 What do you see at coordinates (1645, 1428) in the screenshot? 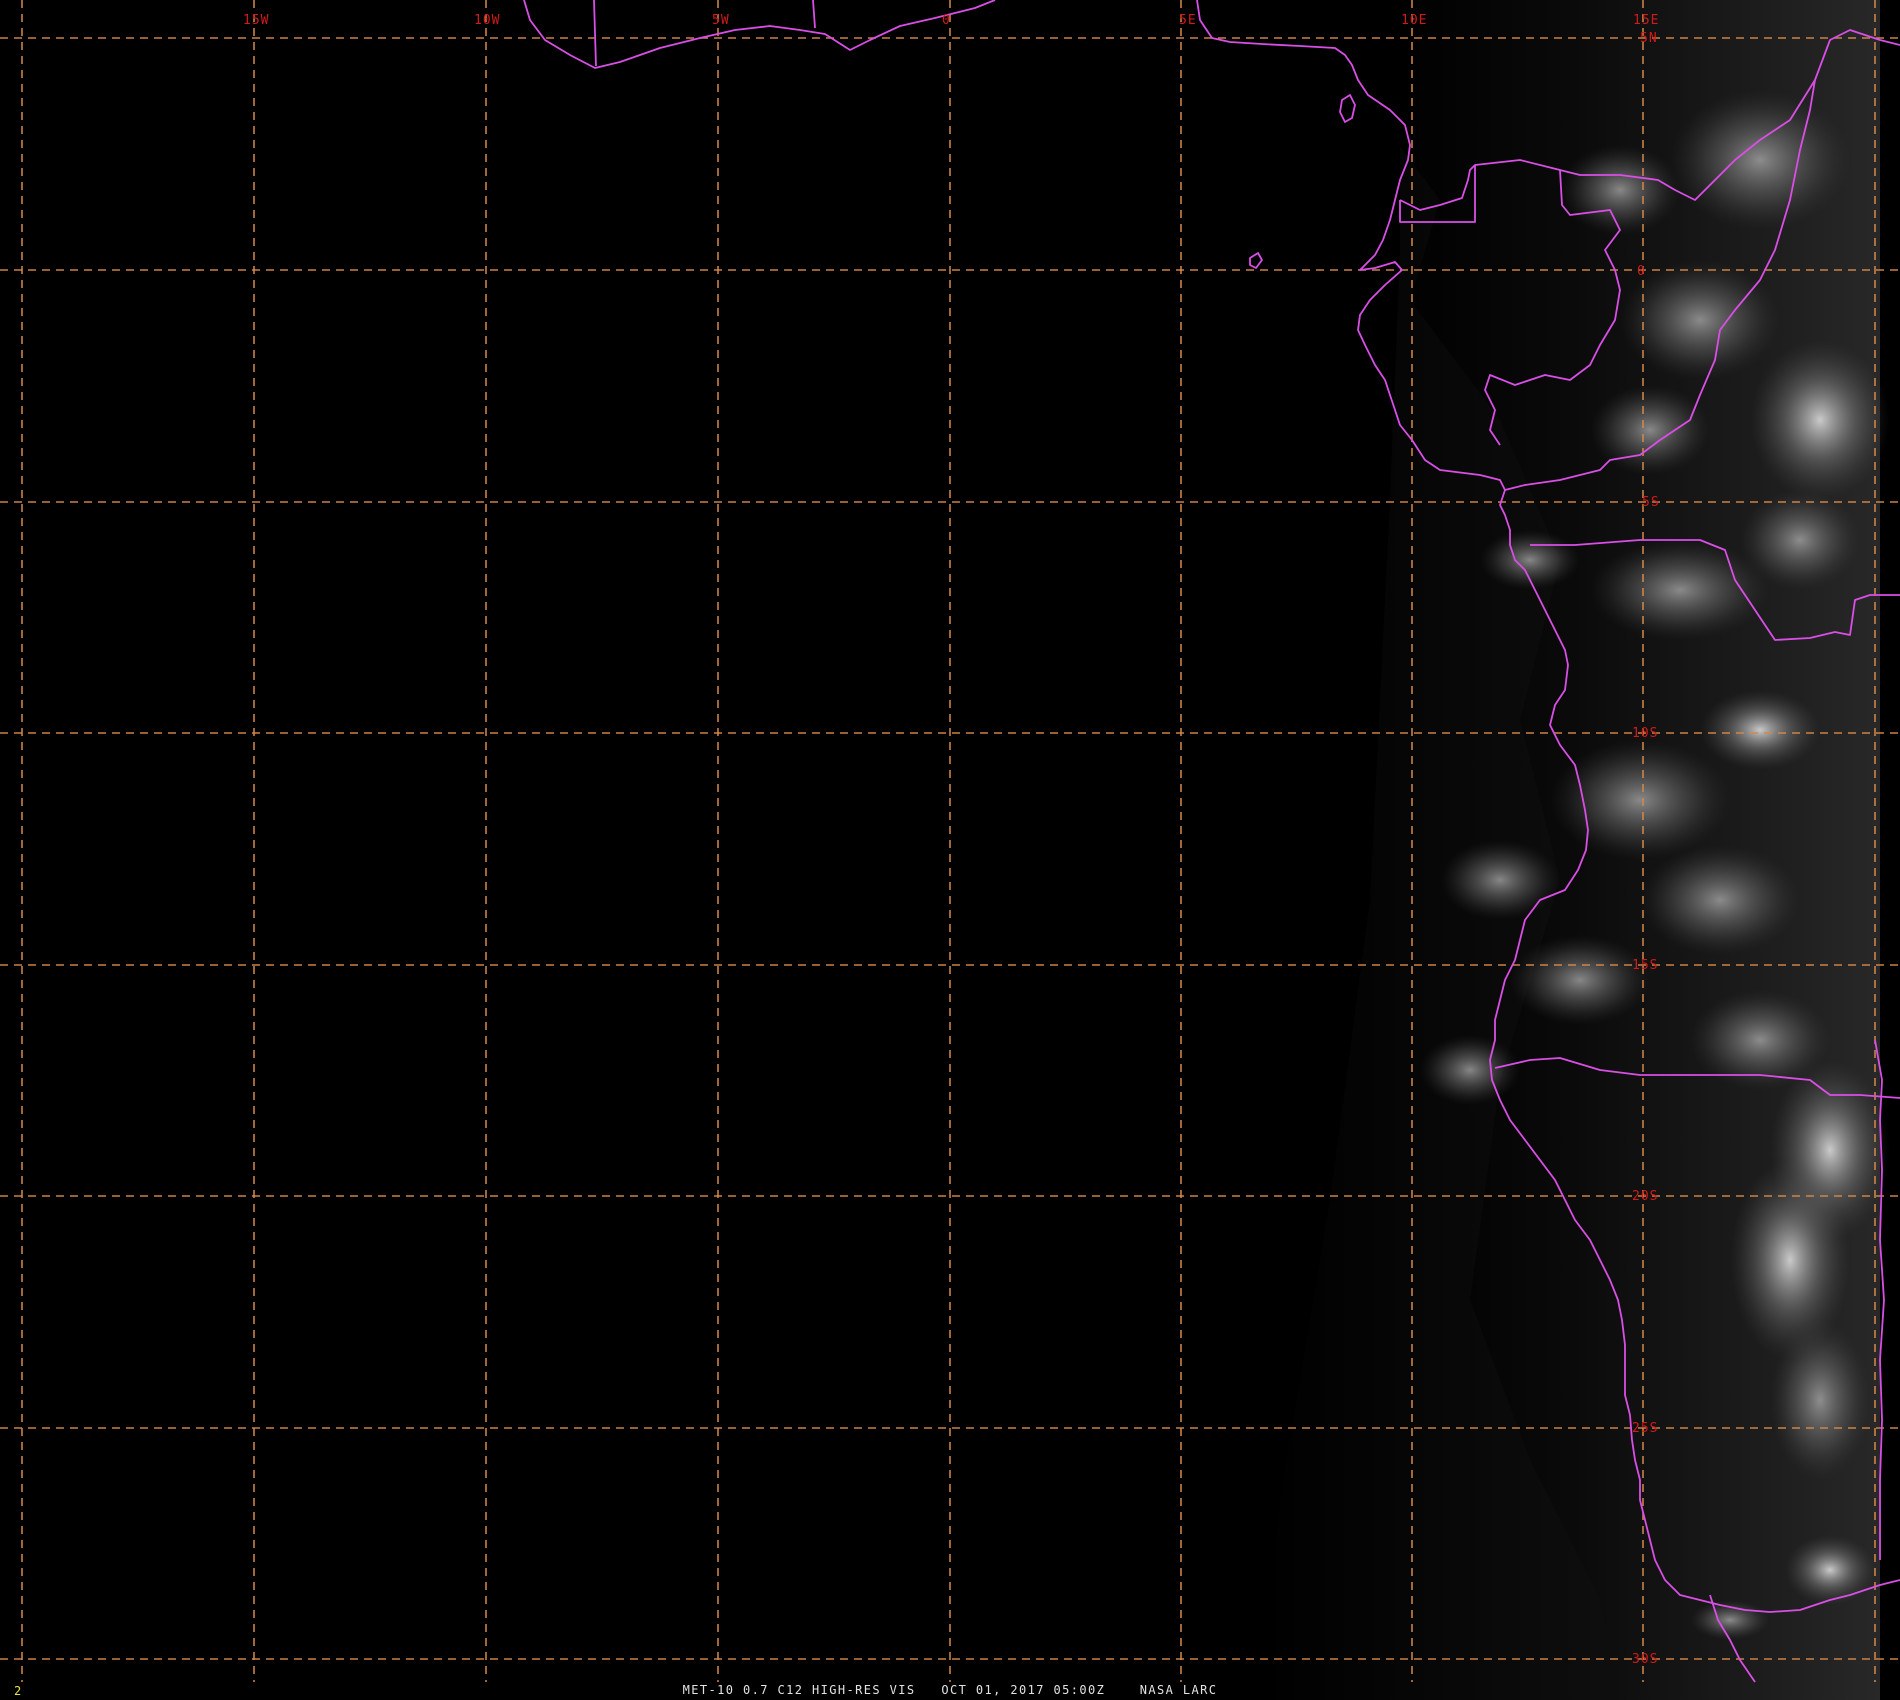
I see `lat-label-25s: 25S` at bounding box center [1645, 1428].